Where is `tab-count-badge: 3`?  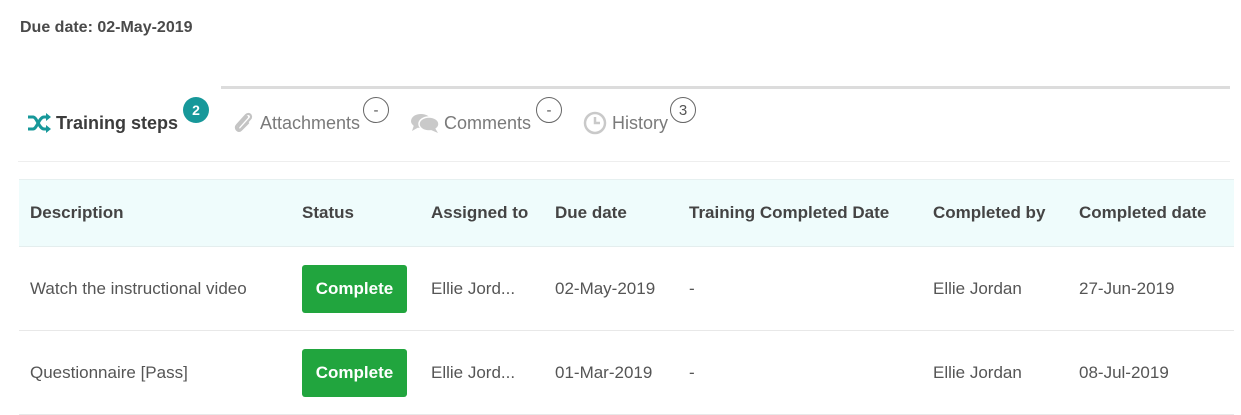
tab-count-badge: 3 is located at coordinates (683, 110).